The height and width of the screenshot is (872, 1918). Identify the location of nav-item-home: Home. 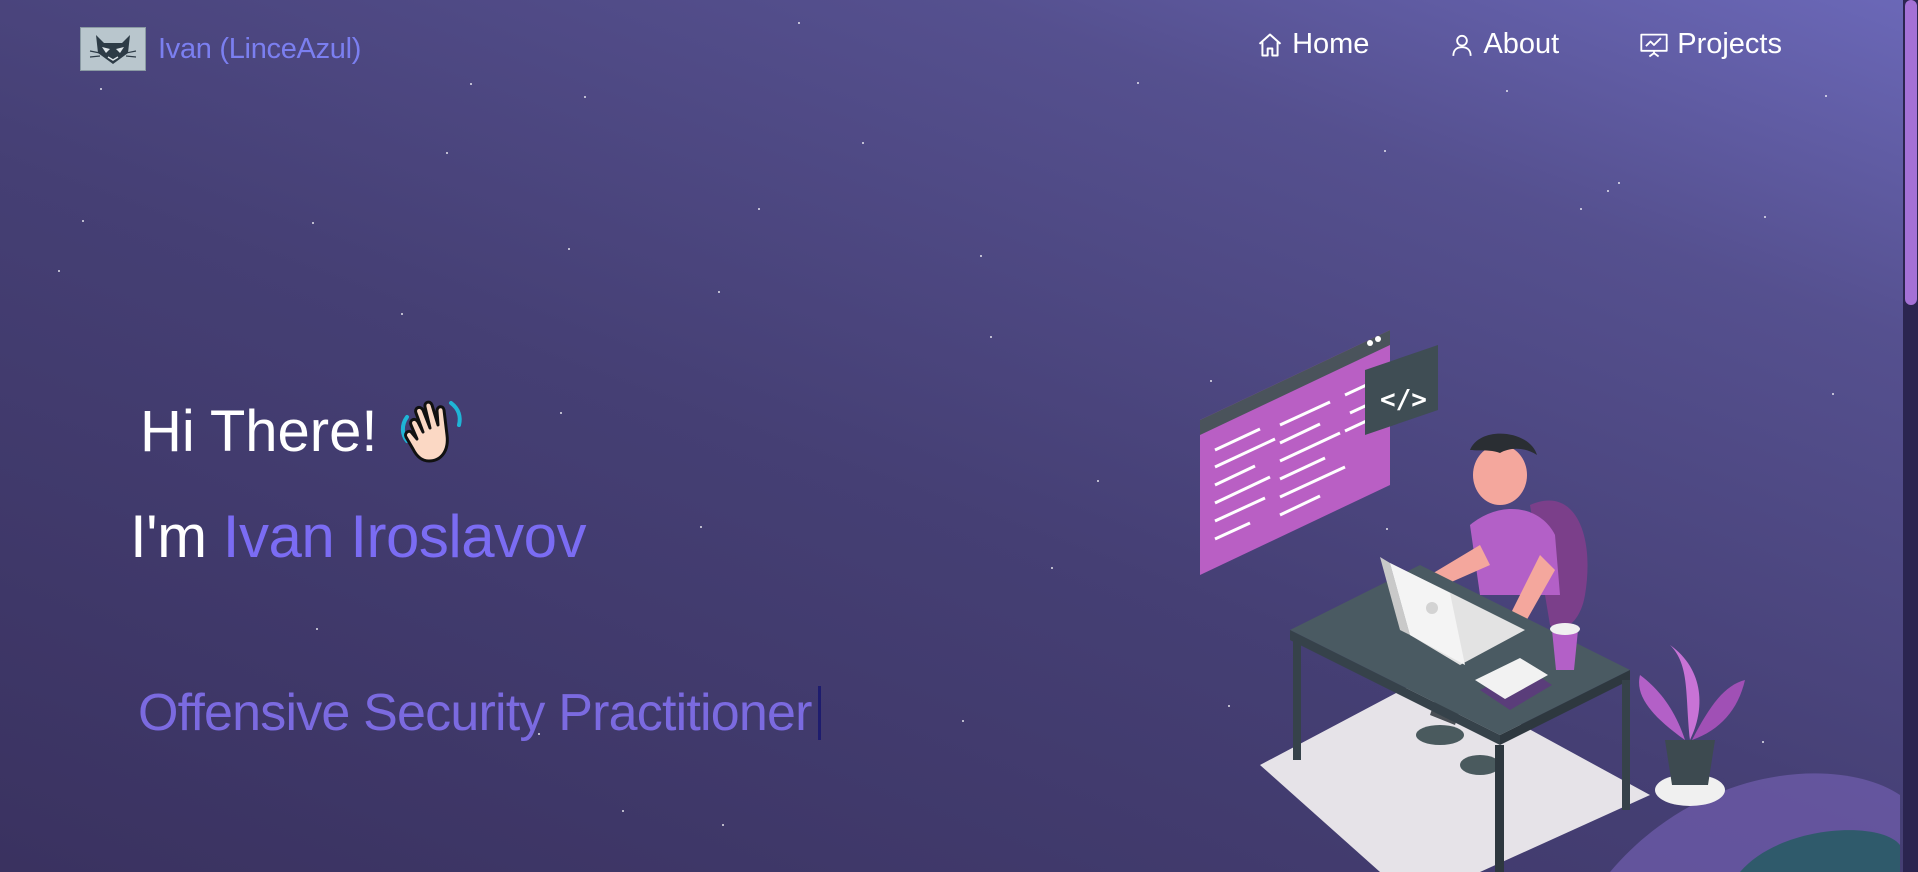
(1312, 44).